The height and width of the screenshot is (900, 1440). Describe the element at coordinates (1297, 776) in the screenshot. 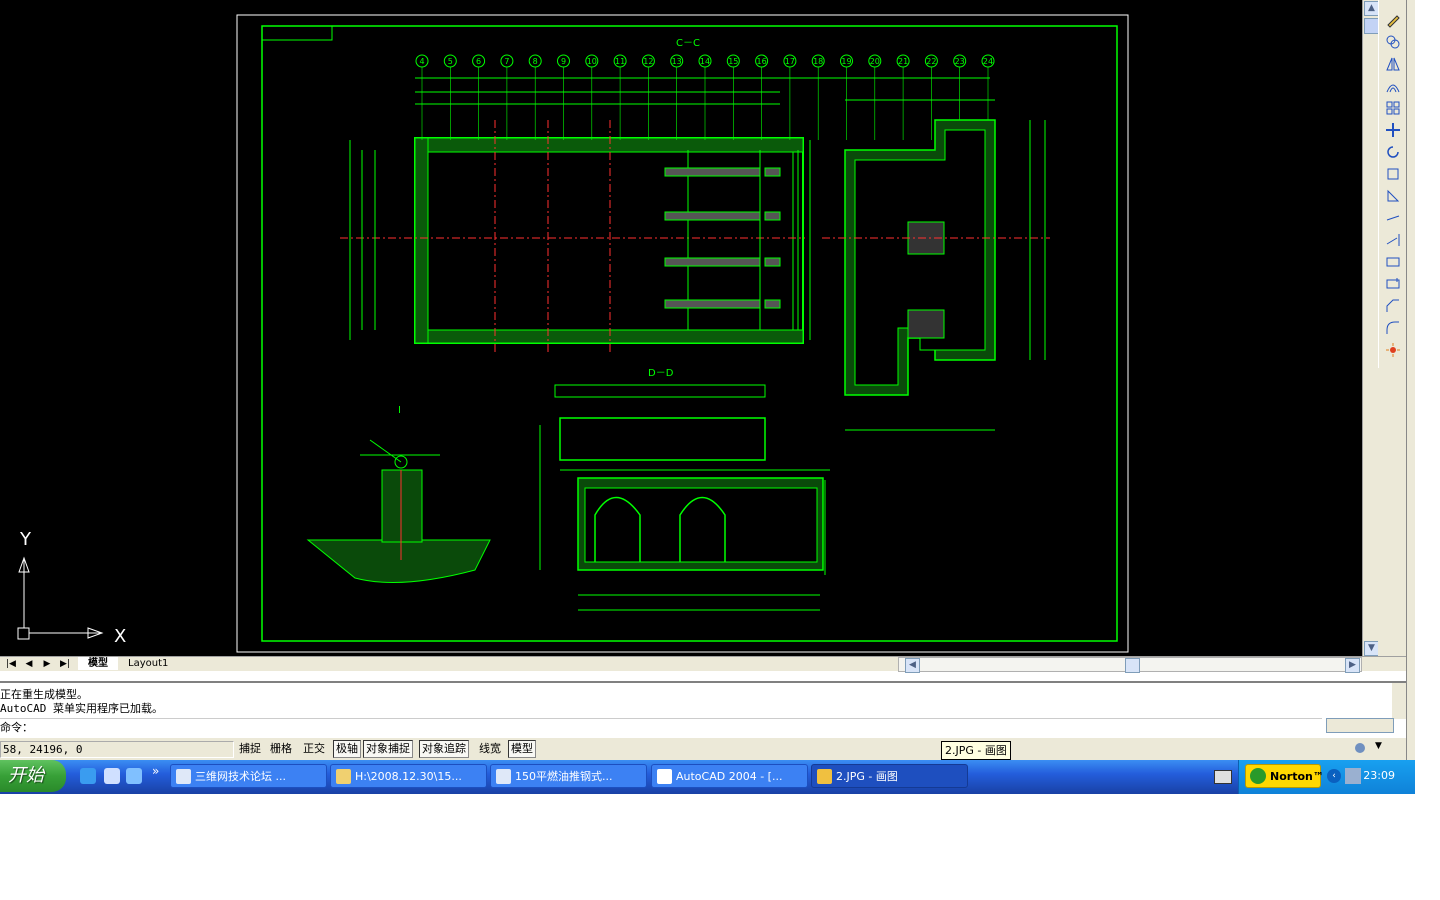

I see `norton-label: Norton™` at that location.